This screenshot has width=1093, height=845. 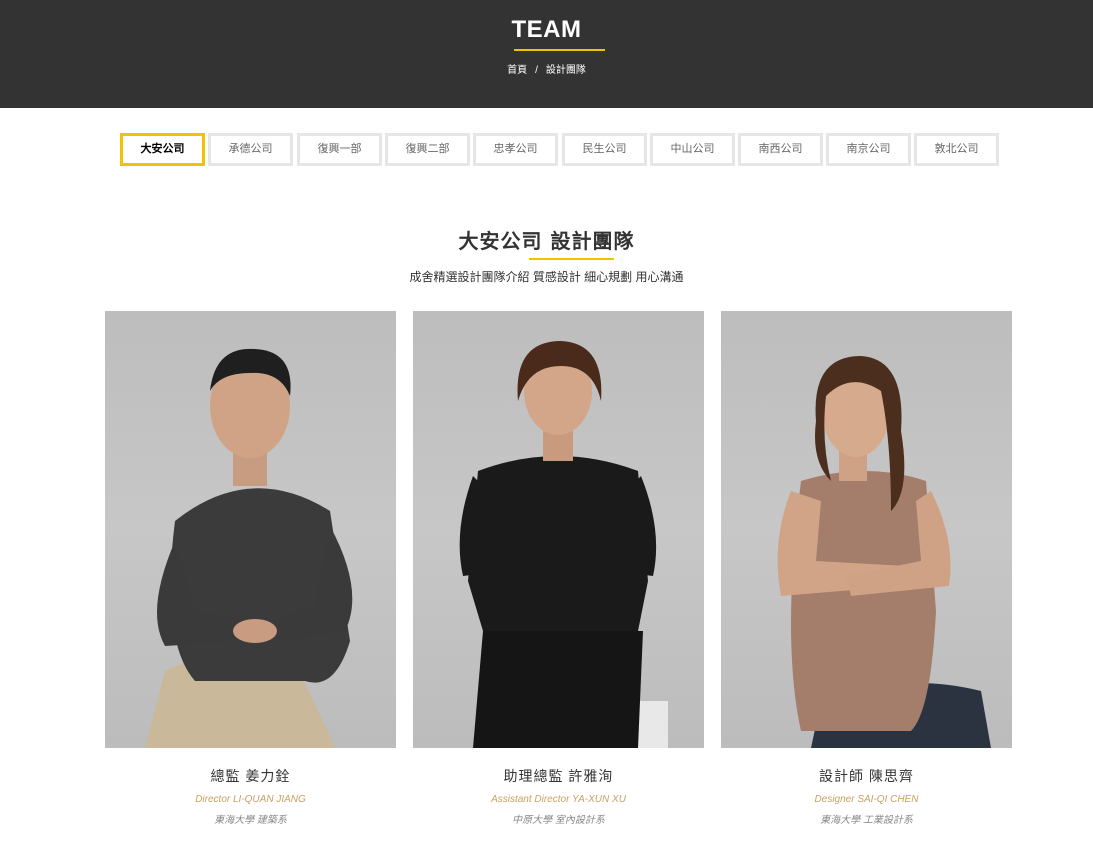 What do you see at coordinates (546, 29) in the screenshot?
I see `page-title: TEAM` at bounding box center [546, 29].